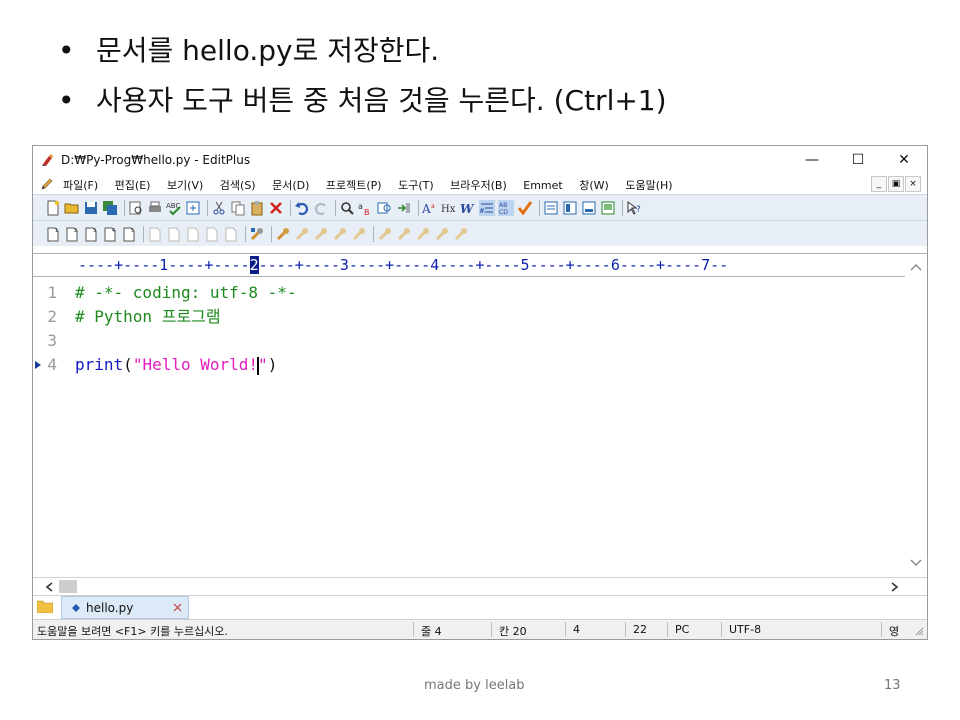 The width and height of the screenshot is (960, 720). What do you see at coordinates (385, 208) in the screenshot?
I see `find-in-files-icon` at bounding box center [385, 208].